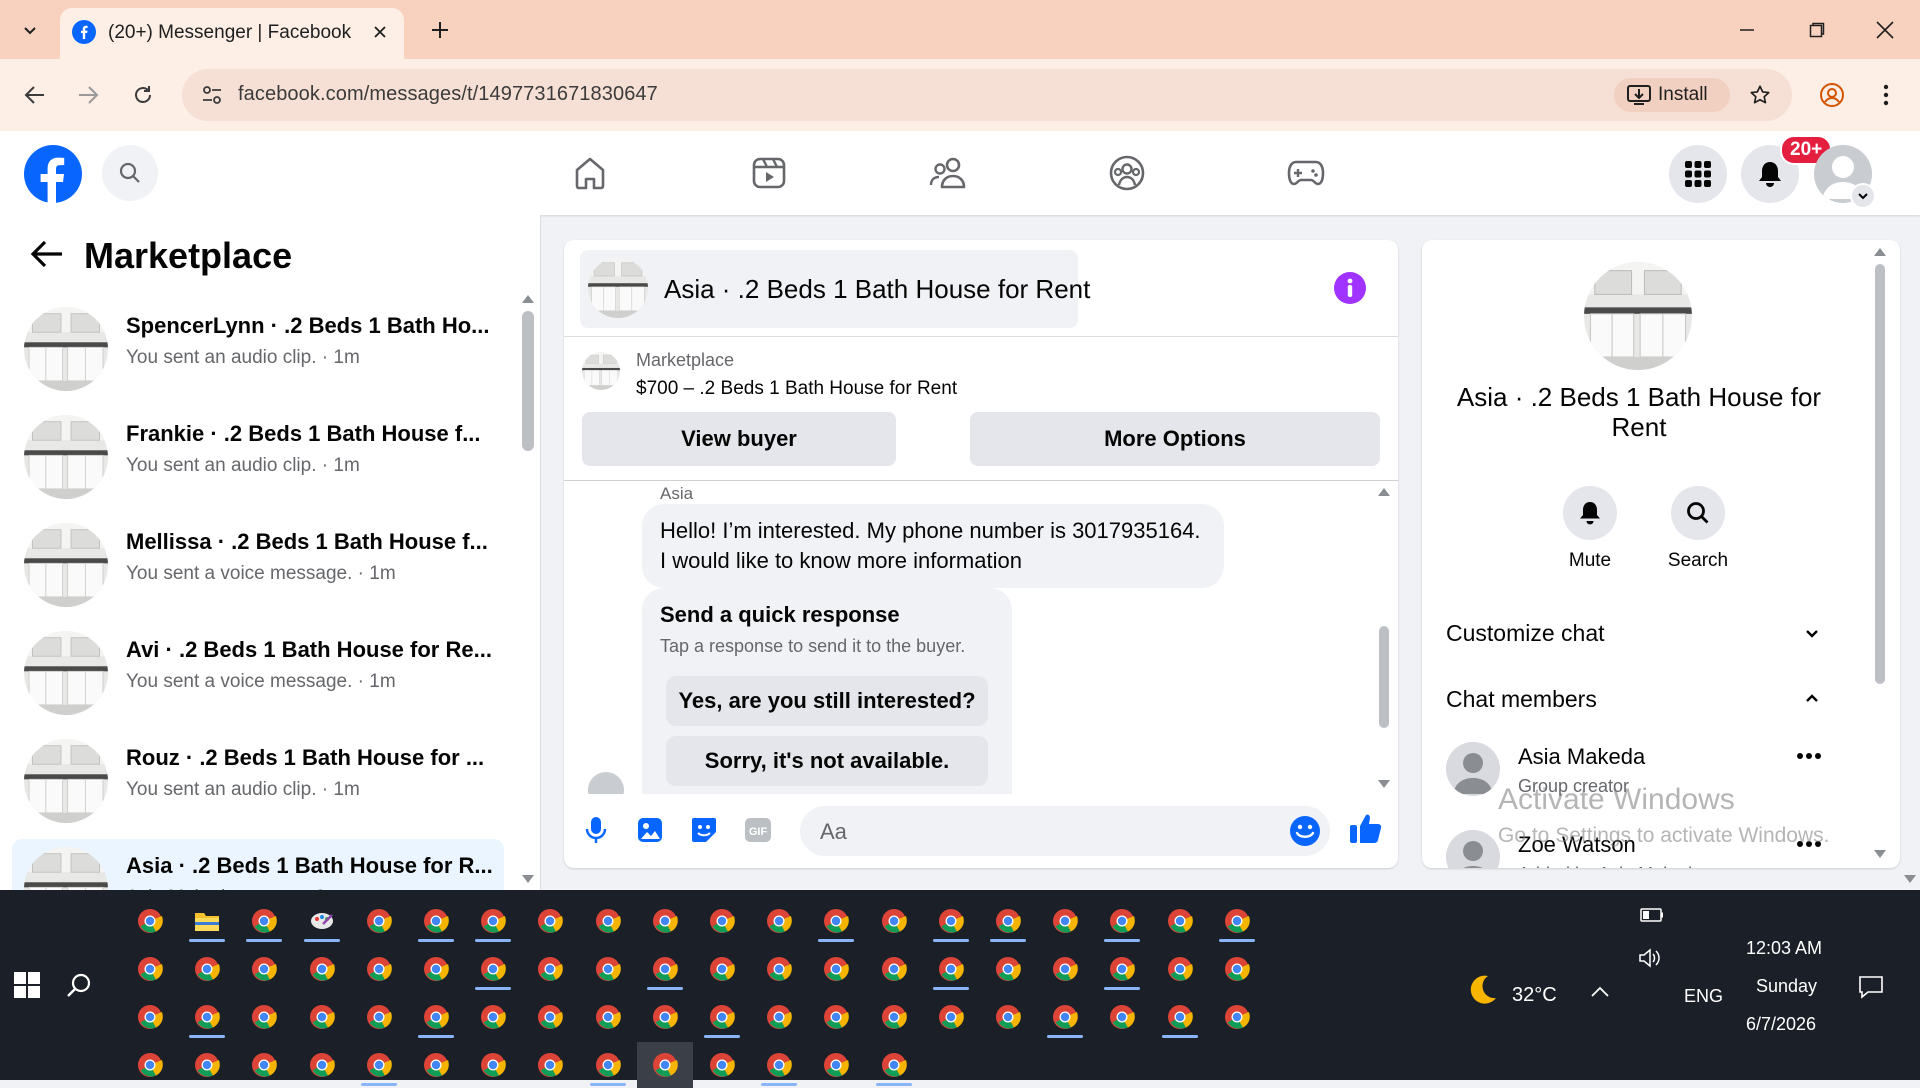 This screenshot has width=1920, height=1088. Describe the element at coordinates (1880, 855) in the screenshot. I see `info-scroll-down-icon` at that location.